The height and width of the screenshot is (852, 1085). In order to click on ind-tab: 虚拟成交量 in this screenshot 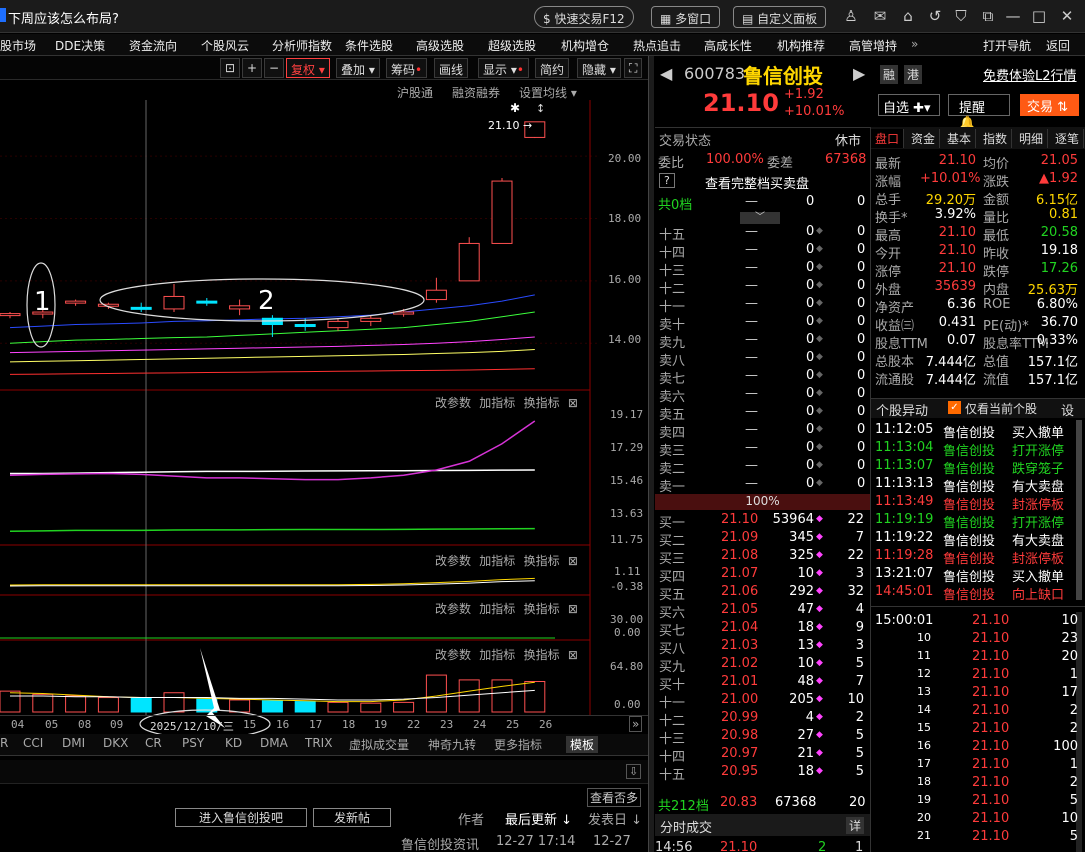, I will do `click(379, 744)`.